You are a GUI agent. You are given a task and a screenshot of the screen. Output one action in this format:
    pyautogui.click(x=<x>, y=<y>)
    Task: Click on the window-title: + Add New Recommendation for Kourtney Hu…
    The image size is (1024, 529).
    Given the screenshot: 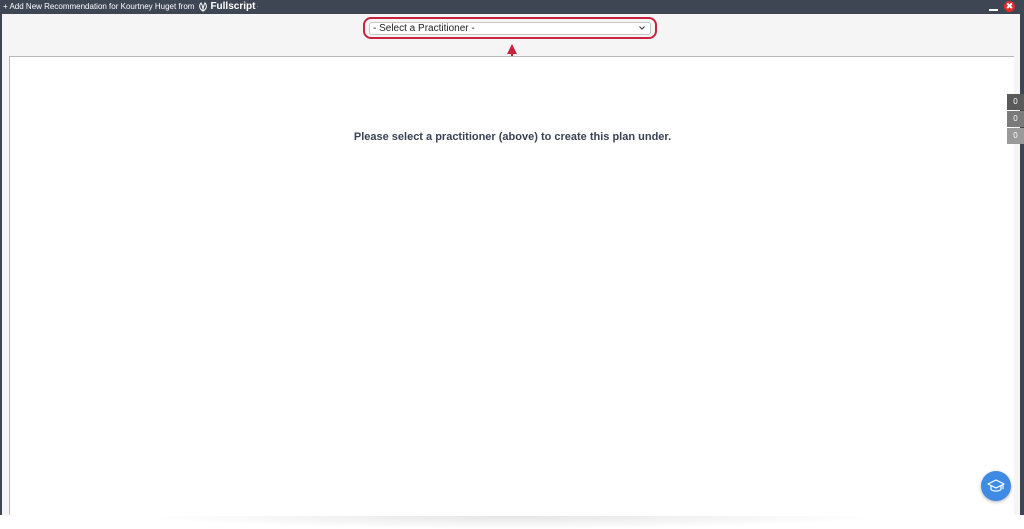 What is the action you would take?
    pyautogui.click(x=99, y=6)
    